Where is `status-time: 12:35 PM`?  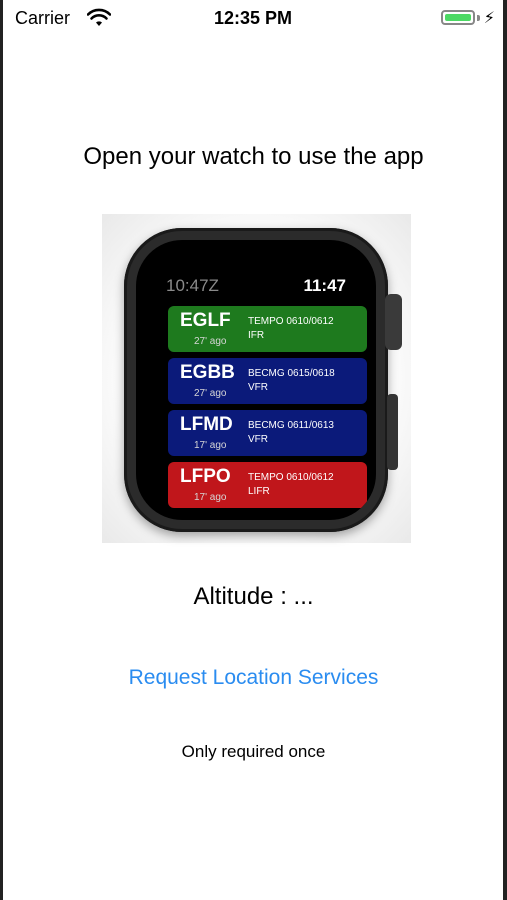 status-time: 12:35 PM is located at coordinates (253, 18).